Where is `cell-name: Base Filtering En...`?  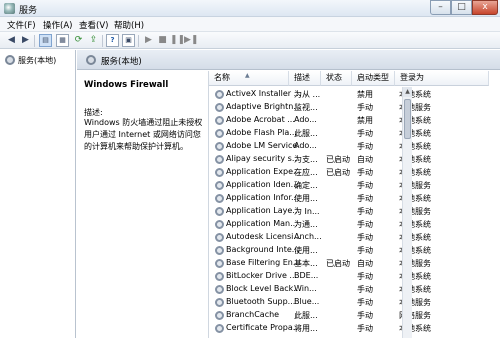
cell-name: Base Filtering En... is located at coordinates (263, 262).